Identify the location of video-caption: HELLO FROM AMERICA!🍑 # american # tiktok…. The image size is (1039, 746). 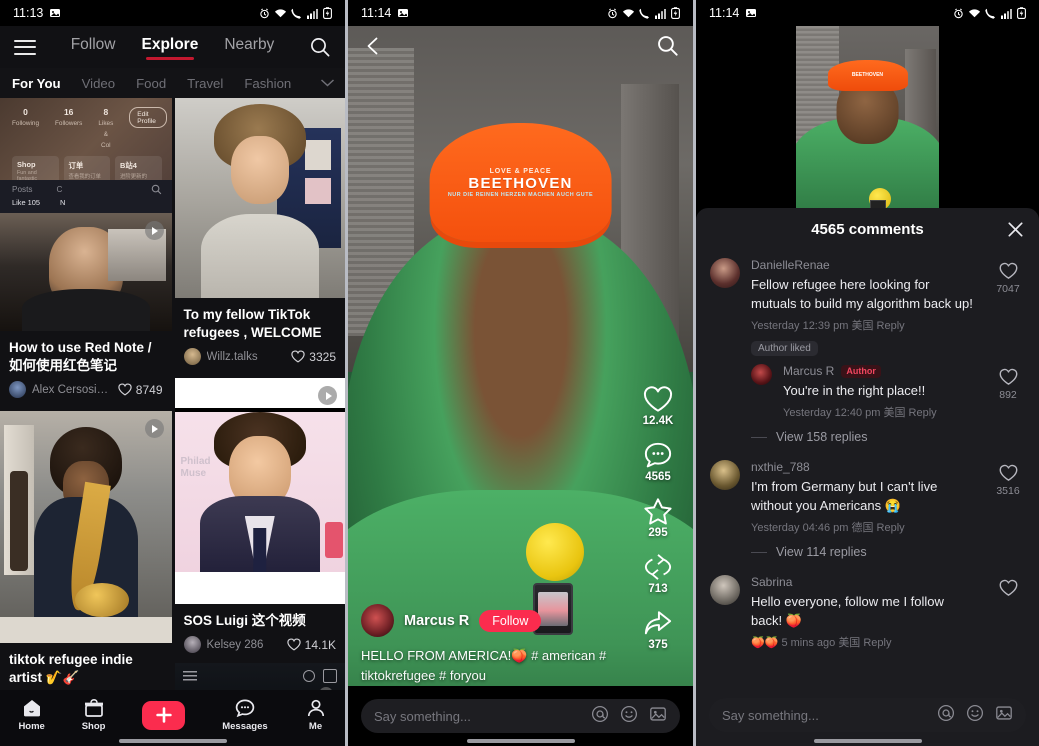
(484, 665).